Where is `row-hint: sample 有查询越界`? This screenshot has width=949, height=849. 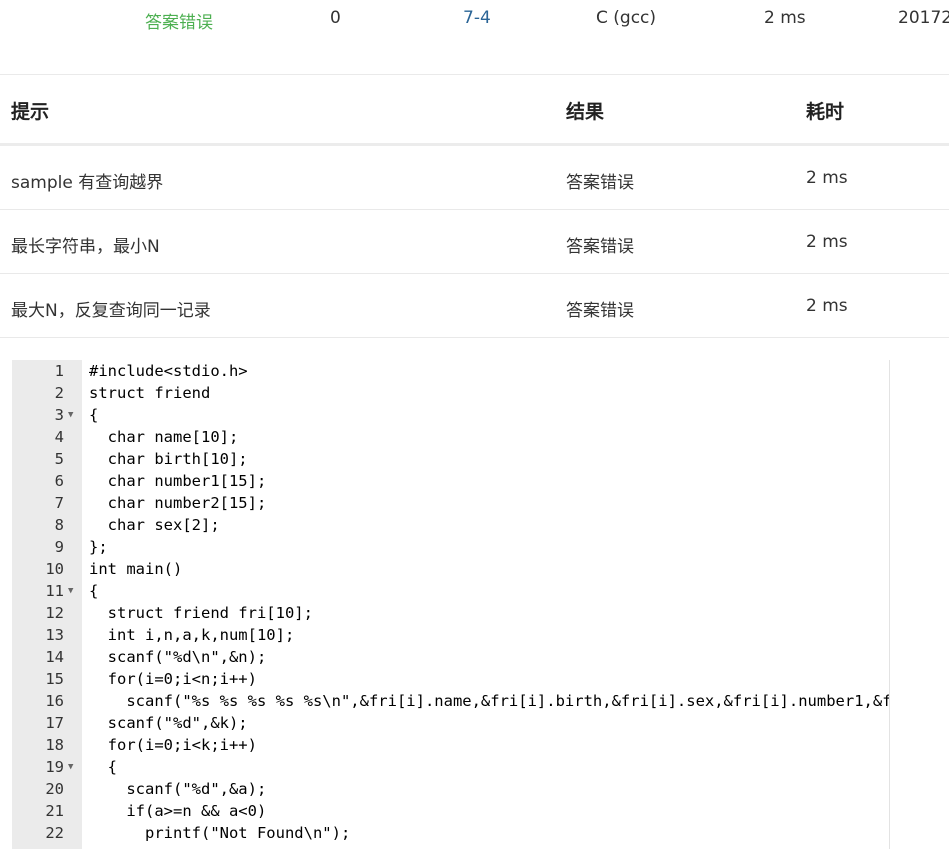
row-hint: sample 有查询越界 is located at coordinates (87, 183).